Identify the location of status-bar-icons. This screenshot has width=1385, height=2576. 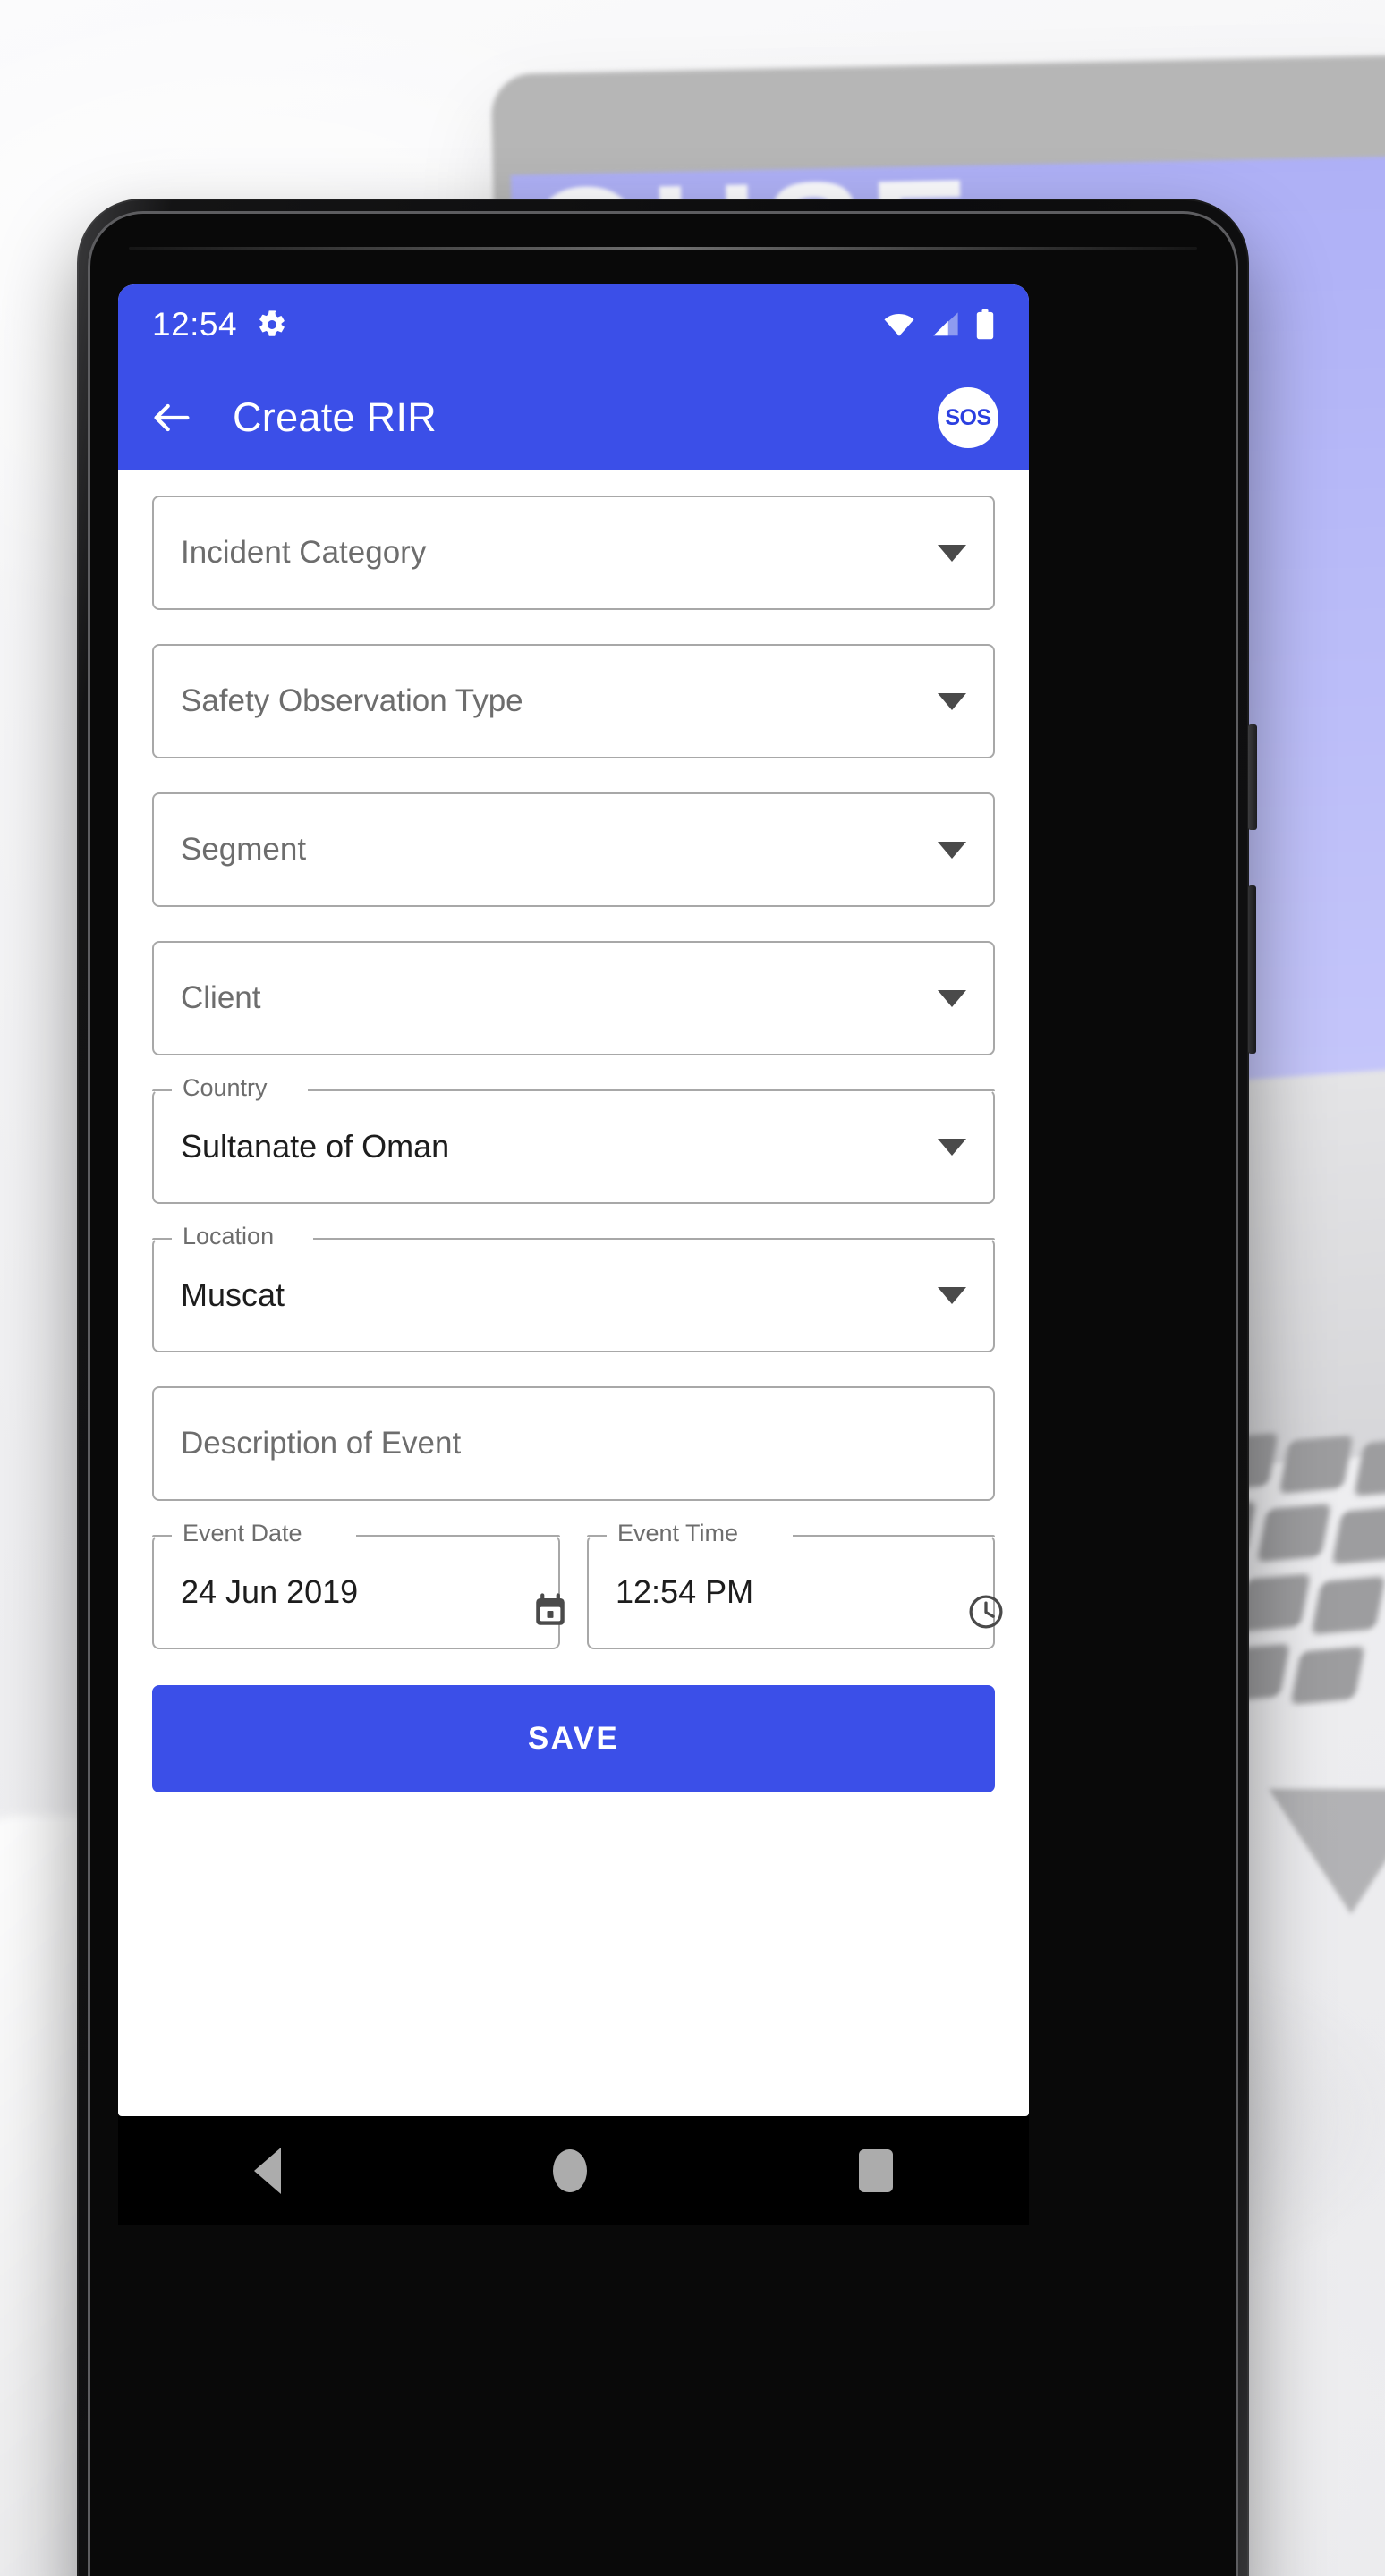
(938, 324).